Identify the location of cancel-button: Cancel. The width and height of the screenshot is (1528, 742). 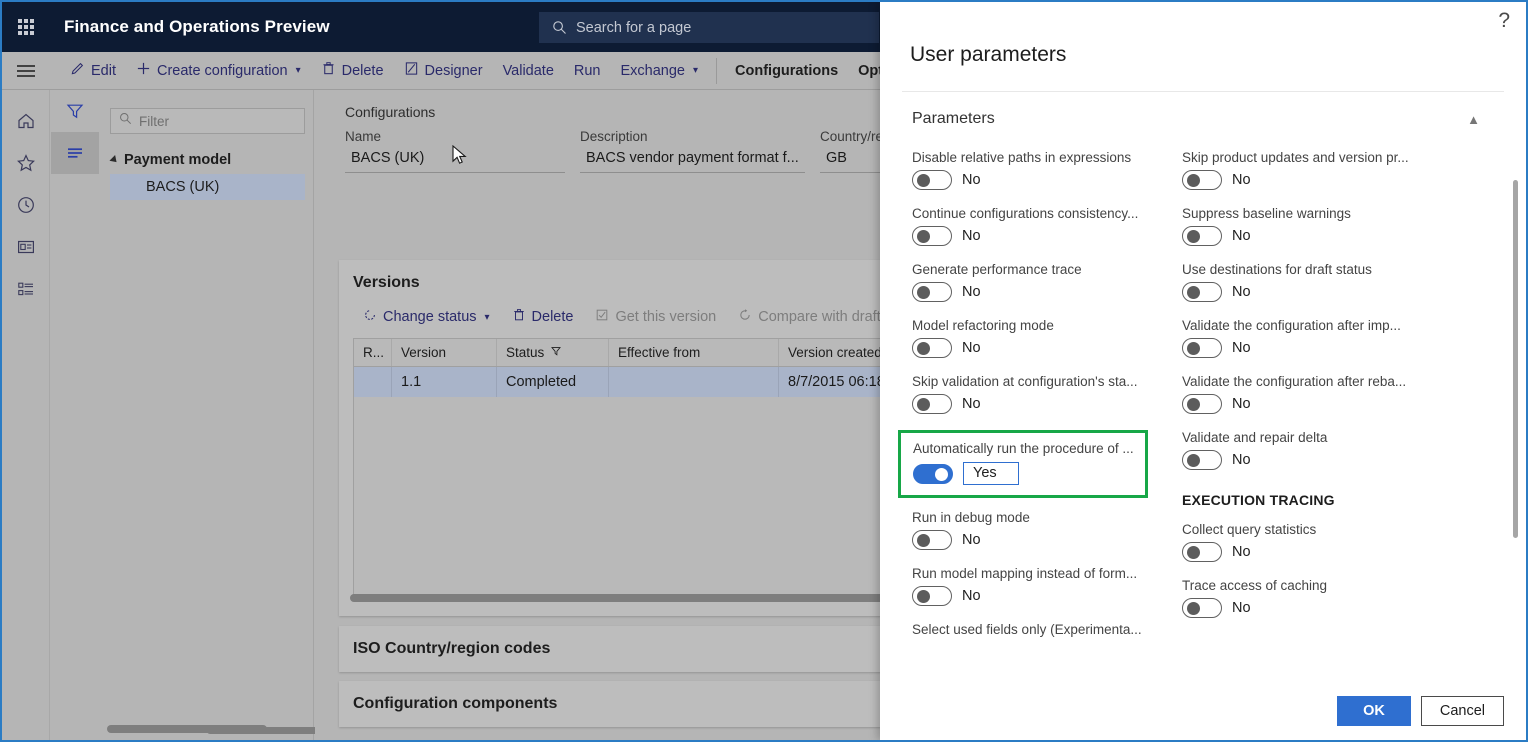
(1462, 710).